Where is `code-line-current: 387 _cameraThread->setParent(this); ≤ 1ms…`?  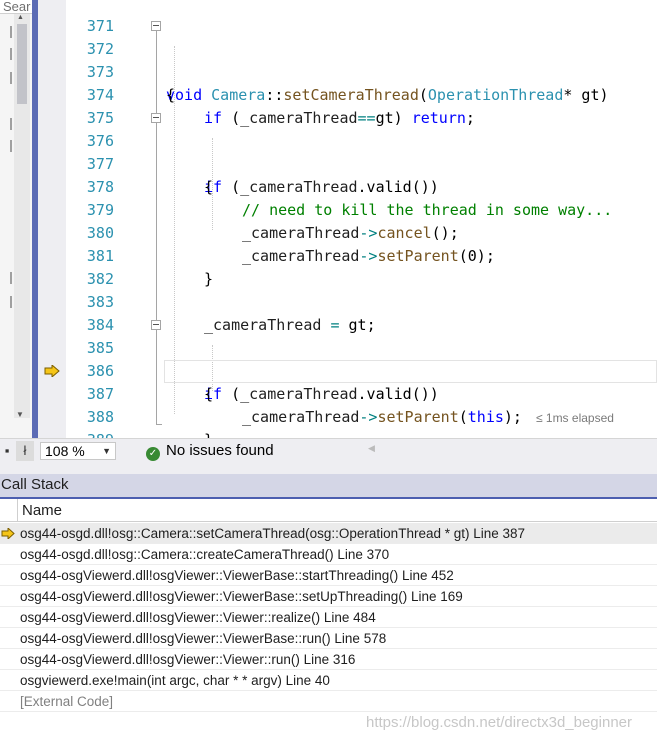
code-line-current: 387 _cameraThread->setParent(this); ≤ 1ms… is located at coordinates (347, 393).